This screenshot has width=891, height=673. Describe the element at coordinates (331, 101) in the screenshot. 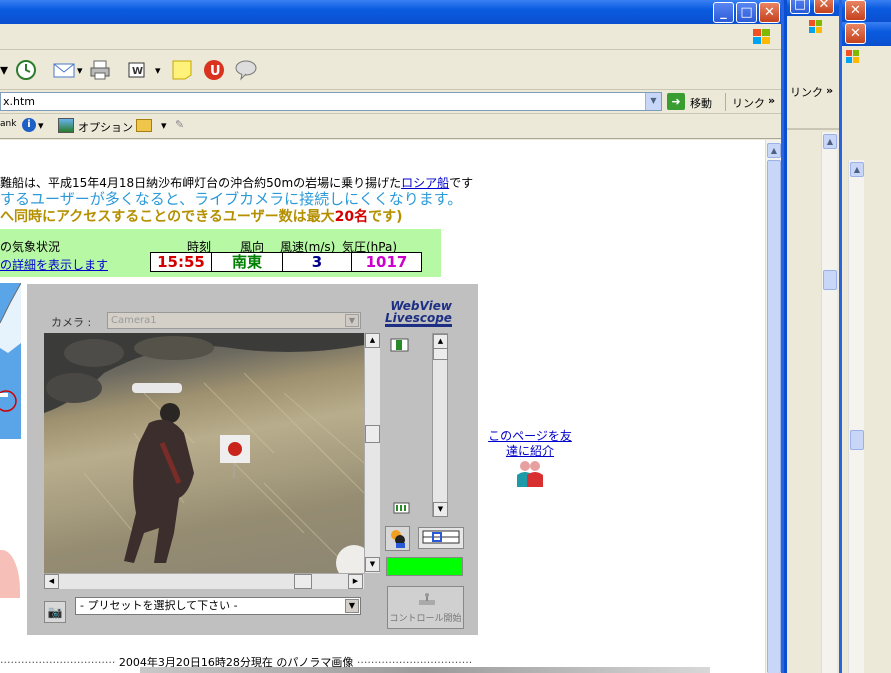

I see `address-input: x.htm ▼` at that location.